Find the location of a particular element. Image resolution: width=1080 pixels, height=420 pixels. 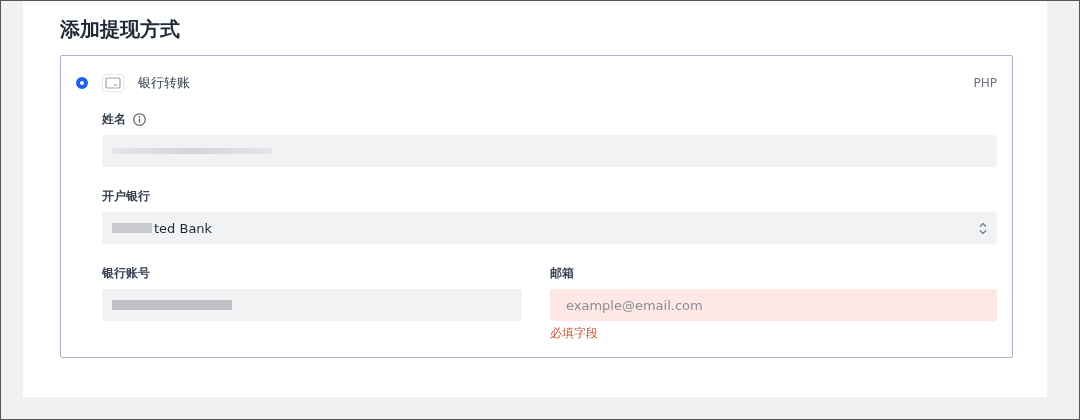

info-icon is located at coordinates (139, 119).